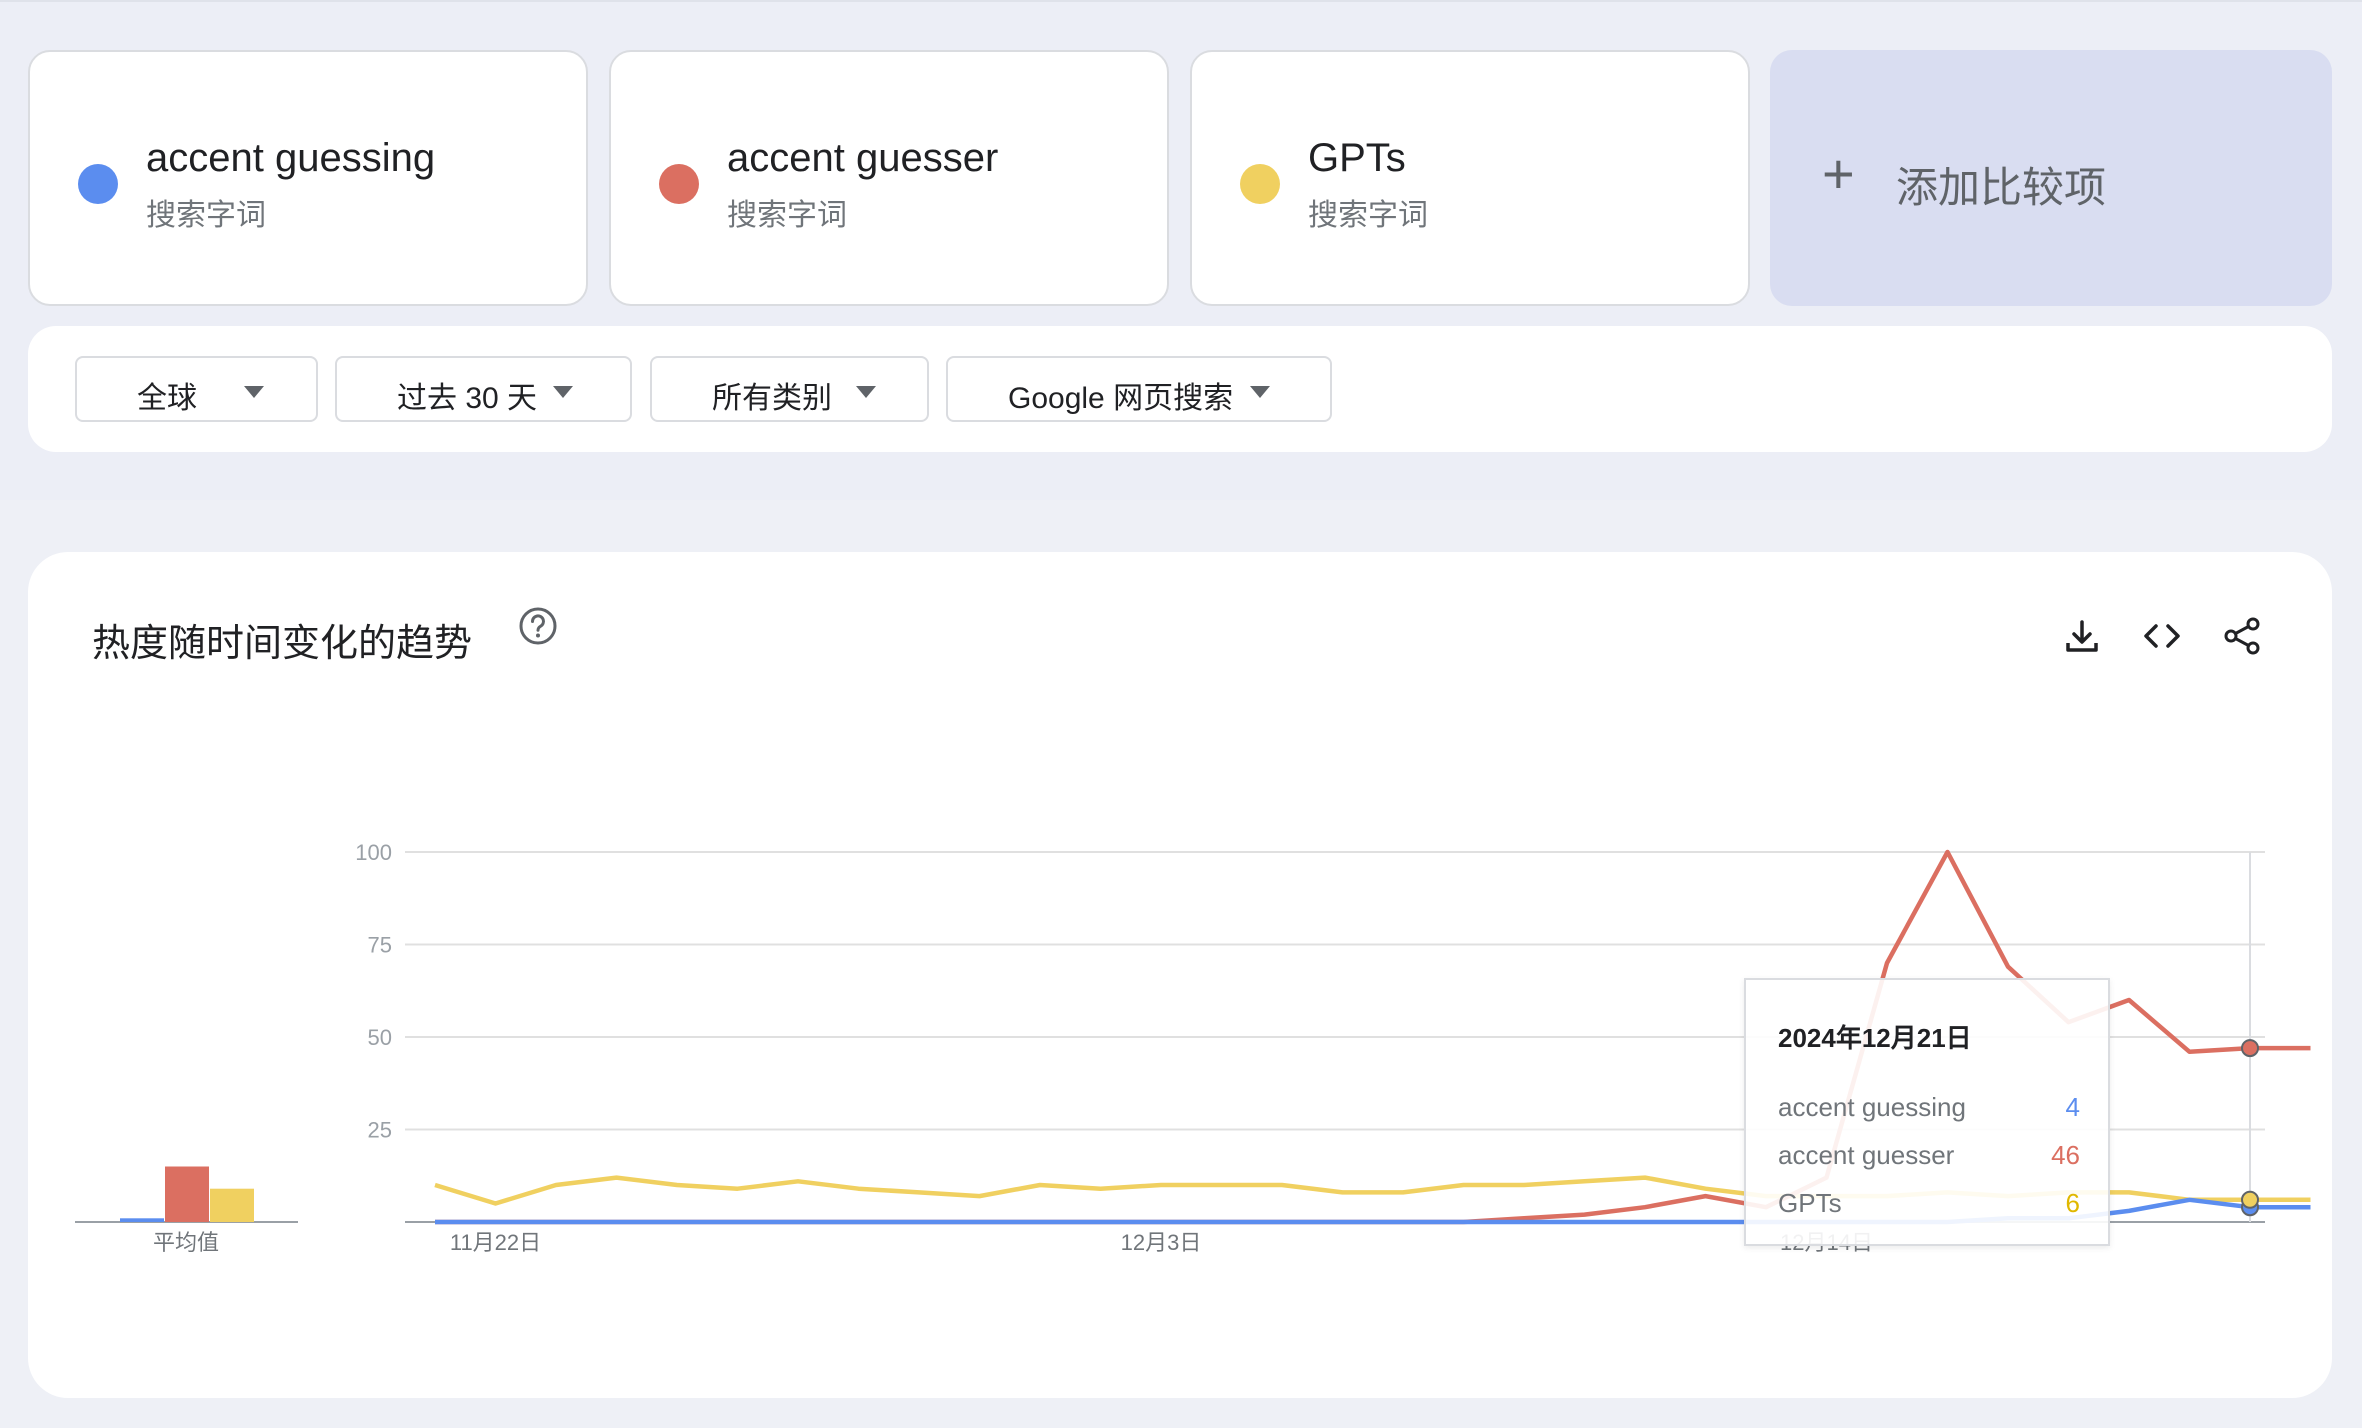 This screenshot has width=2362, height=1428. What do you see at coordinates (2072, 1107) in the screenshot?
I see `tooltip-series-value: 4` at bounding box center [2072, 1107].